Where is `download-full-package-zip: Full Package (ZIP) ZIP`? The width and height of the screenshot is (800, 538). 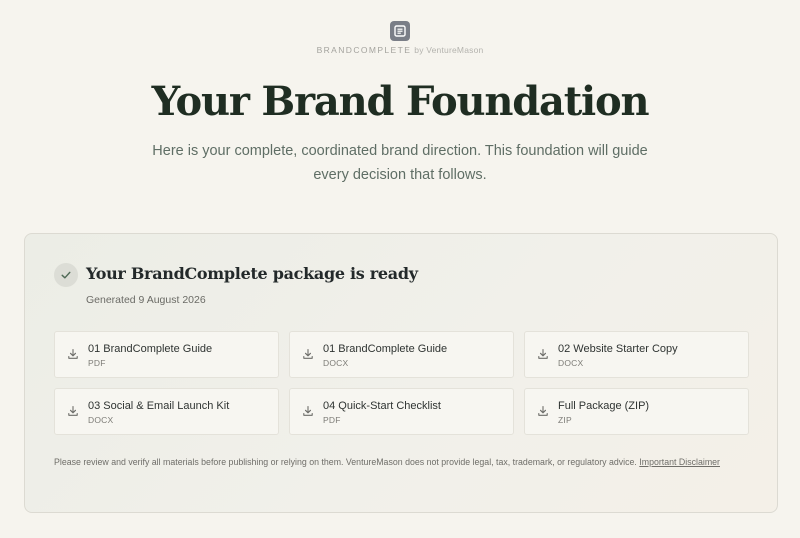 download-full-package-zip: Full Package (ZIP) ZIP is located at coordinates (636, 411).